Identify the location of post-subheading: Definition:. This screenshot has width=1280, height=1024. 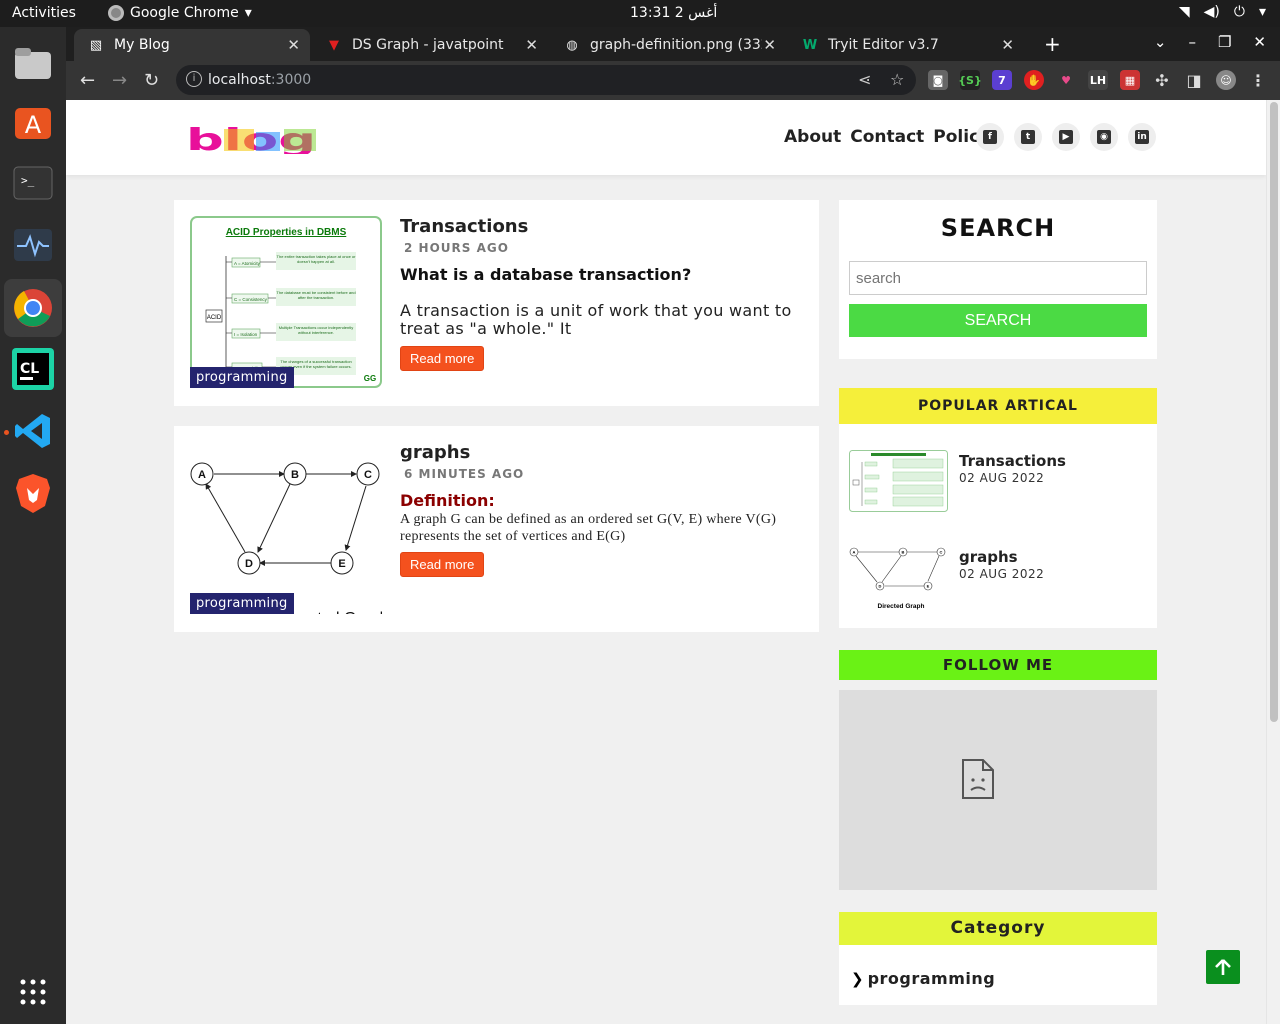
(447, 500).